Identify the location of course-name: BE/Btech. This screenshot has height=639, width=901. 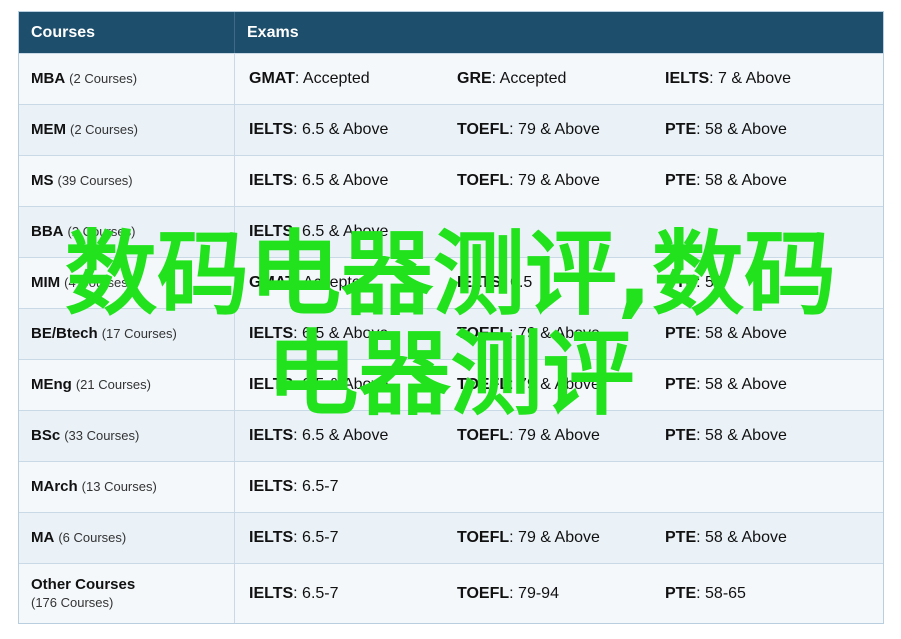
(64, 333).